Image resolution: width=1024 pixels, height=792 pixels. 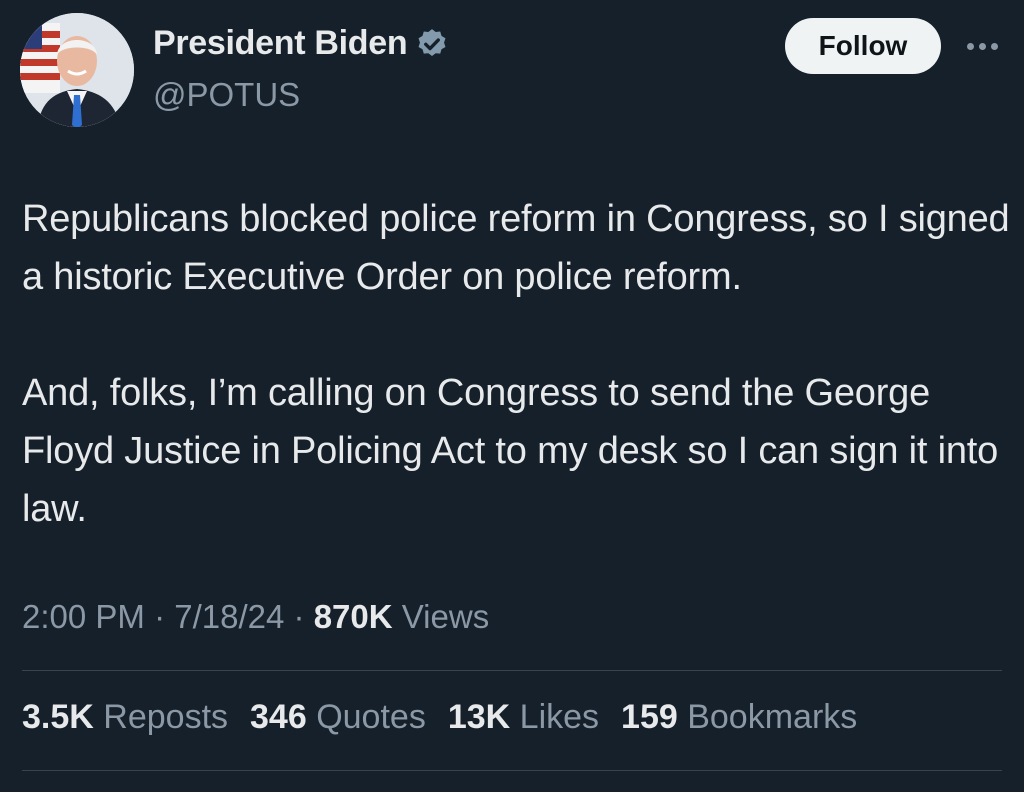 I want to click on bookmarks-stat: 159 Bookmarks, so click(x=739, y=717).